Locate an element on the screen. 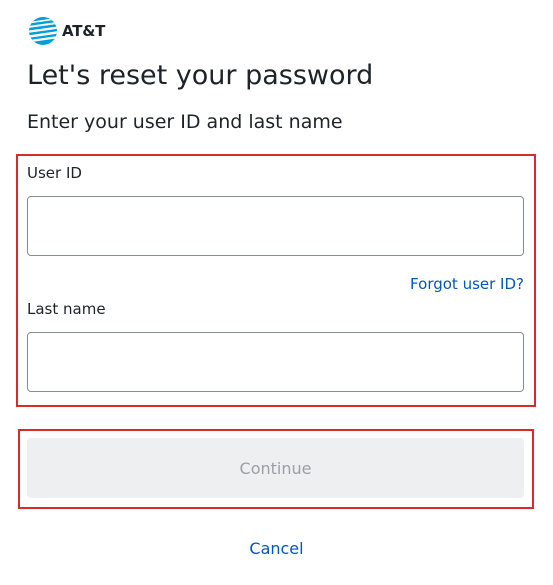  last-name-label: Last name is located at coordinates (66, 309).